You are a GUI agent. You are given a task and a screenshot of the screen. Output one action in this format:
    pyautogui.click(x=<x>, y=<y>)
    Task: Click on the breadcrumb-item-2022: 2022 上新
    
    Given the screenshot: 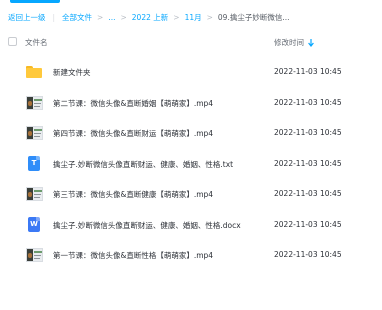 What is the action you would take?
    pyautogui.click(x=150, y=17)
    